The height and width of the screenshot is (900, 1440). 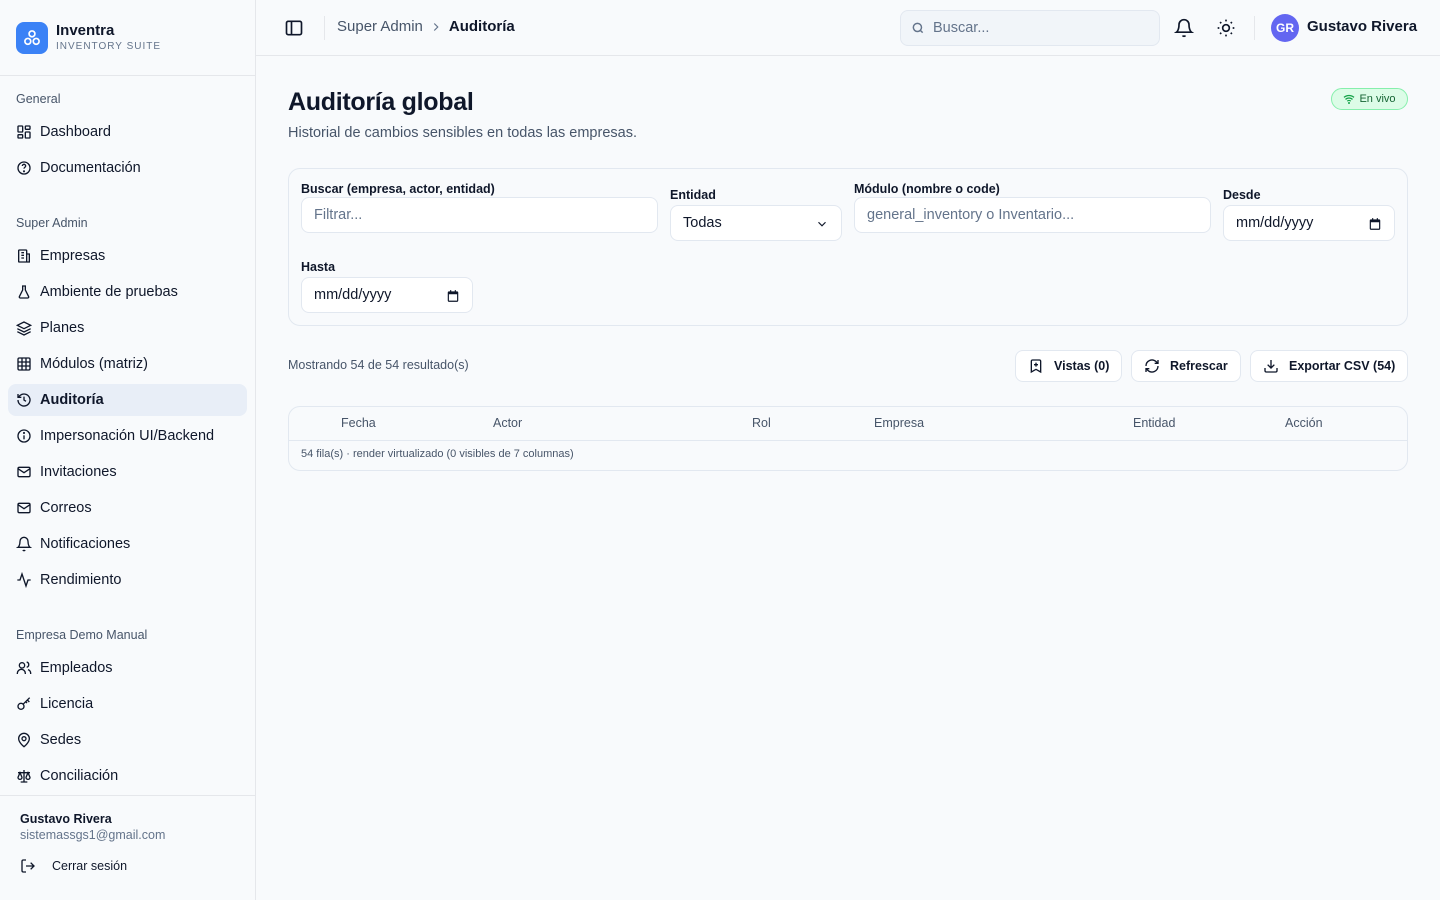 I want to click on top-header: Super Admin Auditoría GR Gustavo Rivera, so click(x=848, y=28).